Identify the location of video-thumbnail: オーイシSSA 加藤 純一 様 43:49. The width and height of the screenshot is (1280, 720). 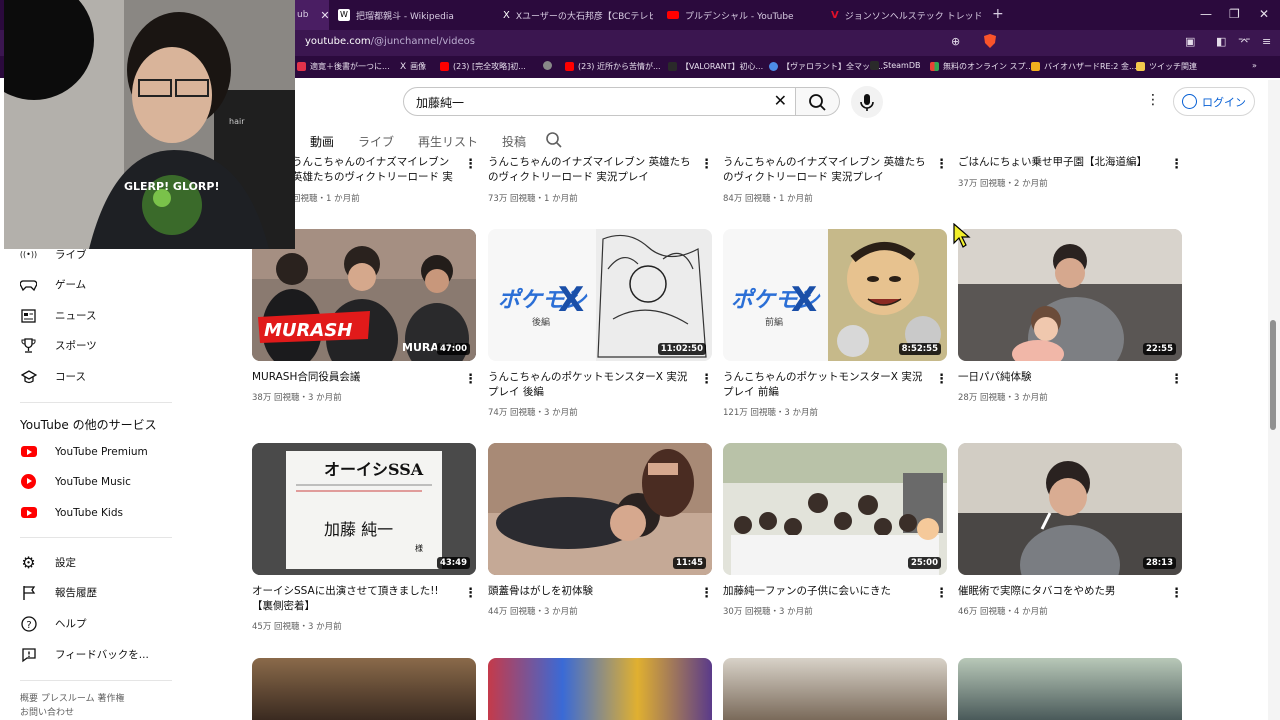
(364, 509).